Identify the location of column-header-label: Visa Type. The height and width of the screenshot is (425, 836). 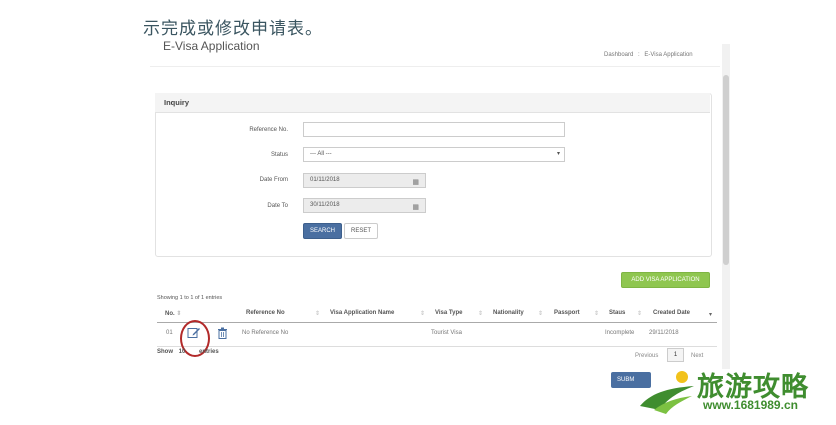
(449, 313).